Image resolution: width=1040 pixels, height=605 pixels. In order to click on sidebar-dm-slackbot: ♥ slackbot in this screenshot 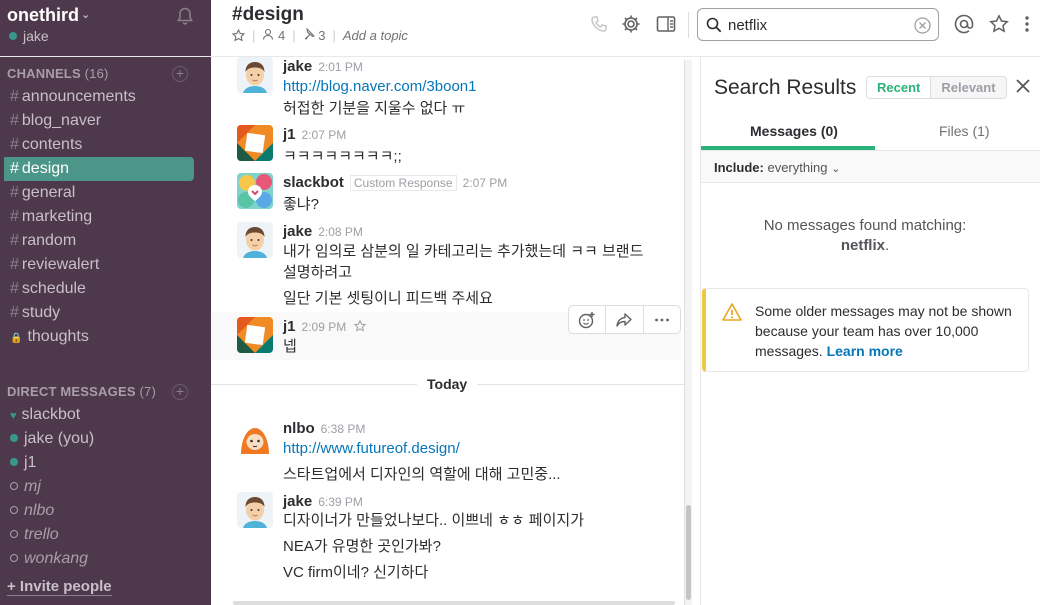, I will do `click(40, 415)`.